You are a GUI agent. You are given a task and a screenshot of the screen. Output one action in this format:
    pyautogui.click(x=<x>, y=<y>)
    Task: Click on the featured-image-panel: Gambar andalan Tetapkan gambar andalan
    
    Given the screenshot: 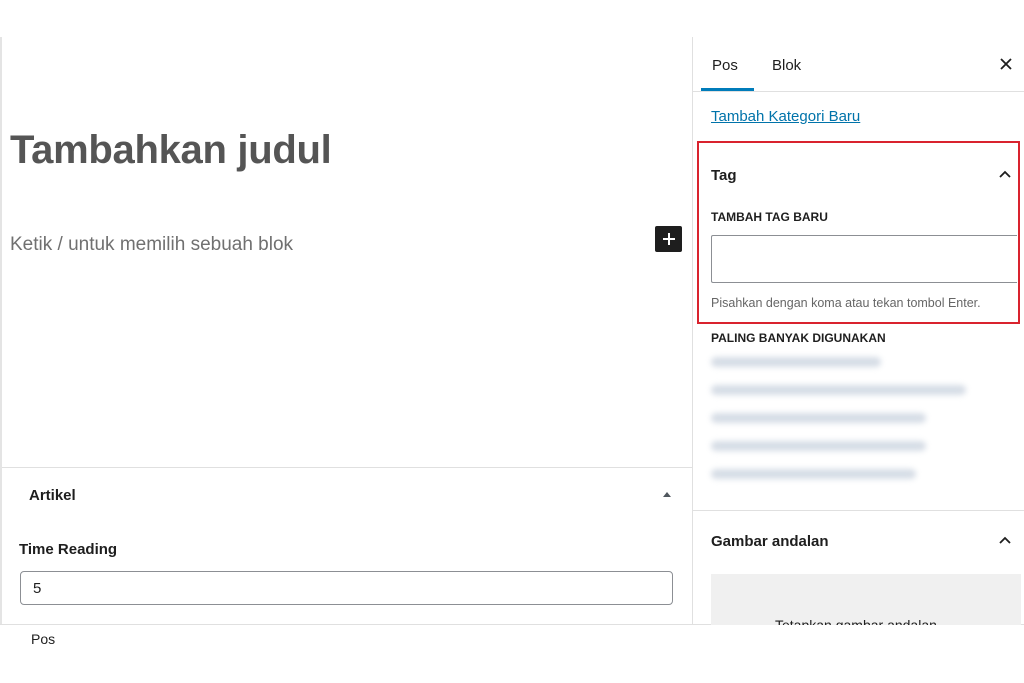 What is the action you would take?
    pyautogui.click(x=858, y=567)
    